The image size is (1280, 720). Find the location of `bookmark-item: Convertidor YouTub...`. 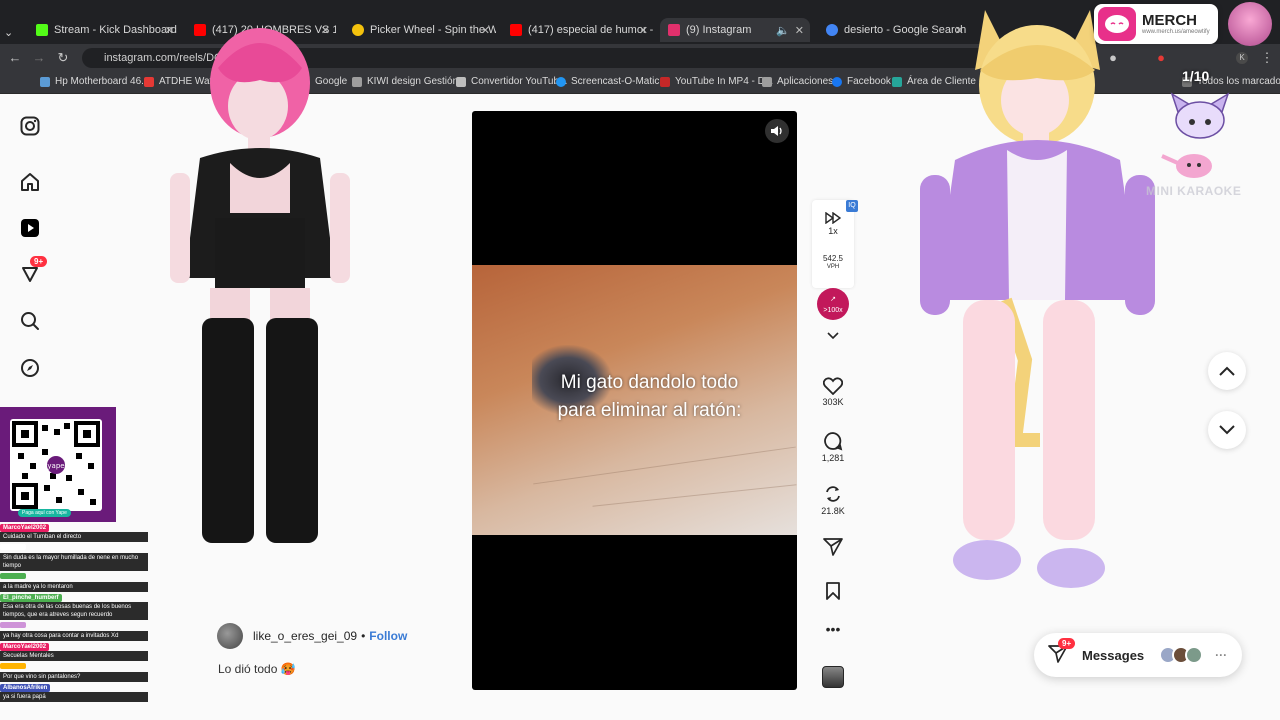

bookmark-item: Convertidor YouTub... is located at coordinates (511, 81).